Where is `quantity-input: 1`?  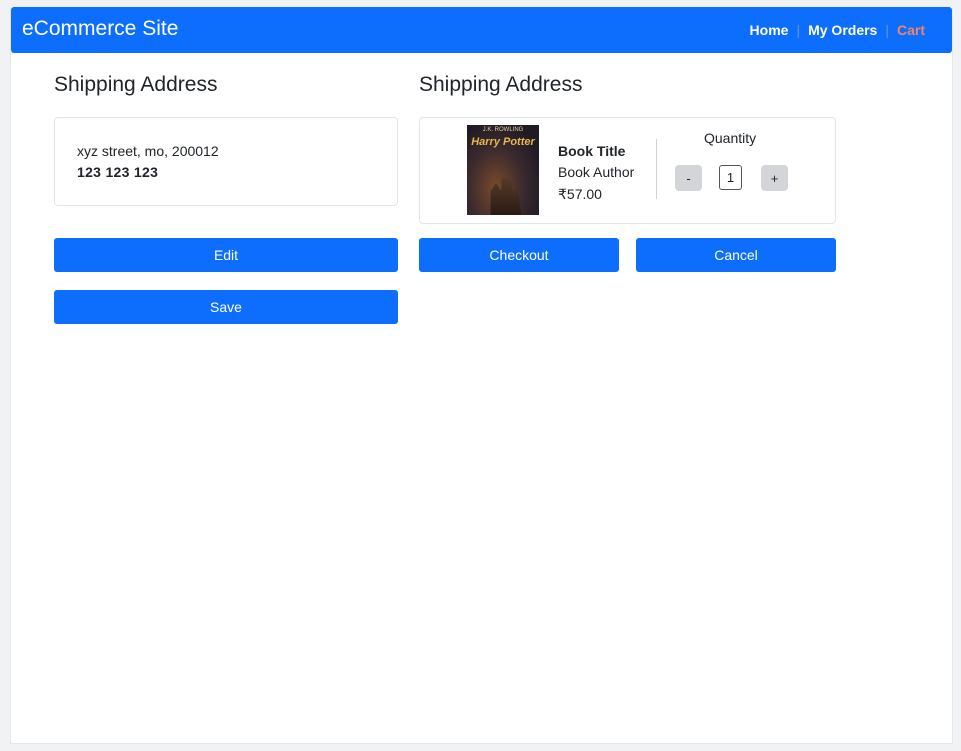 quantity-input: 1 is located at coordinates (730, 177).